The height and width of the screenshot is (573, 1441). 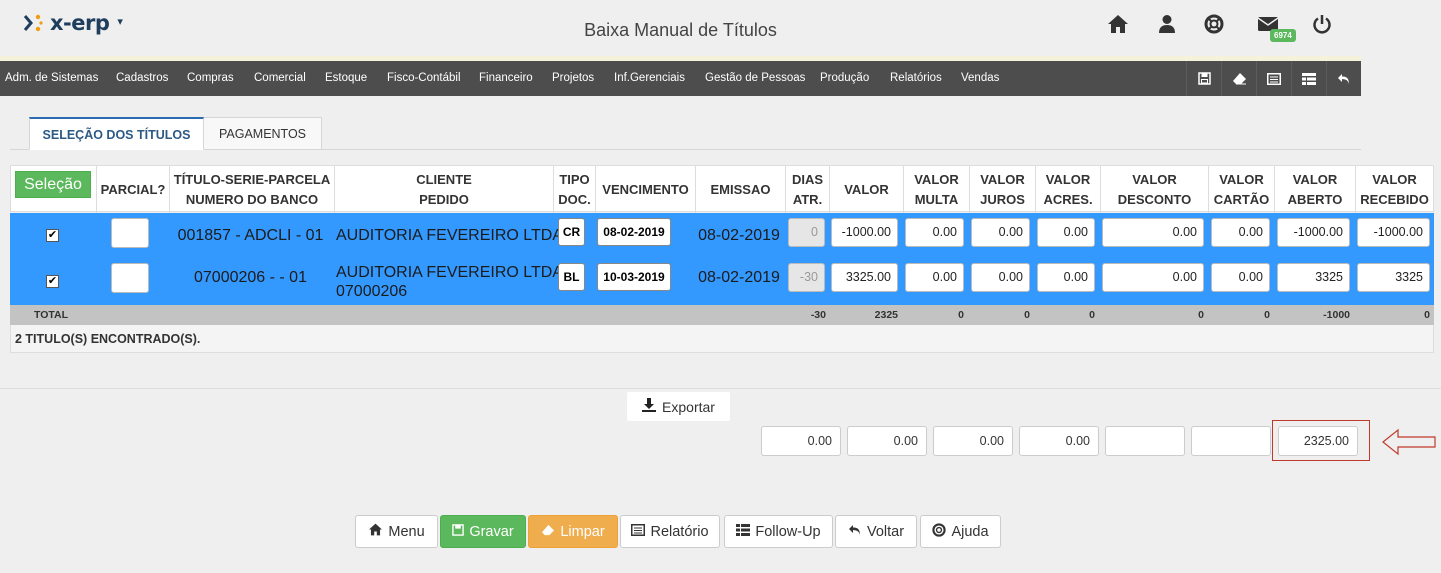 What do you see at coordinates (1203, 78) in the screenshot?
I see `save-icon` at bounding box center [1203, 78].